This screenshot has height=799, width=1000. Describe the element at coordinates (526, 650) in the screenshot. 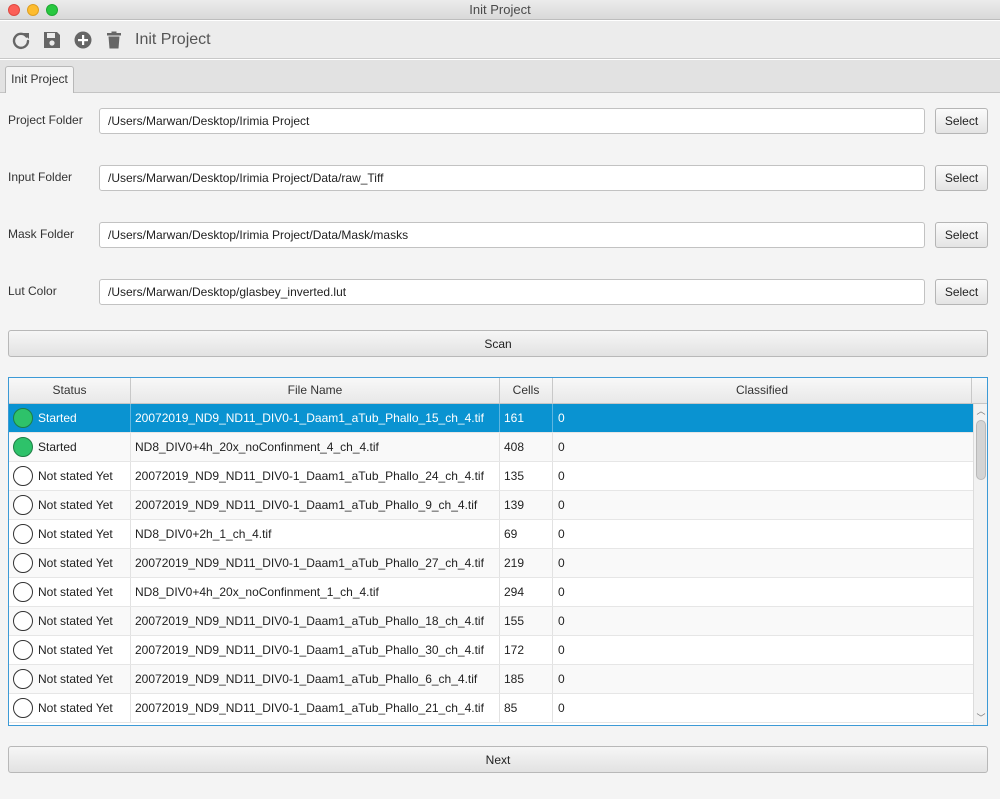

I see `cells-count-cell: 172` at that location.